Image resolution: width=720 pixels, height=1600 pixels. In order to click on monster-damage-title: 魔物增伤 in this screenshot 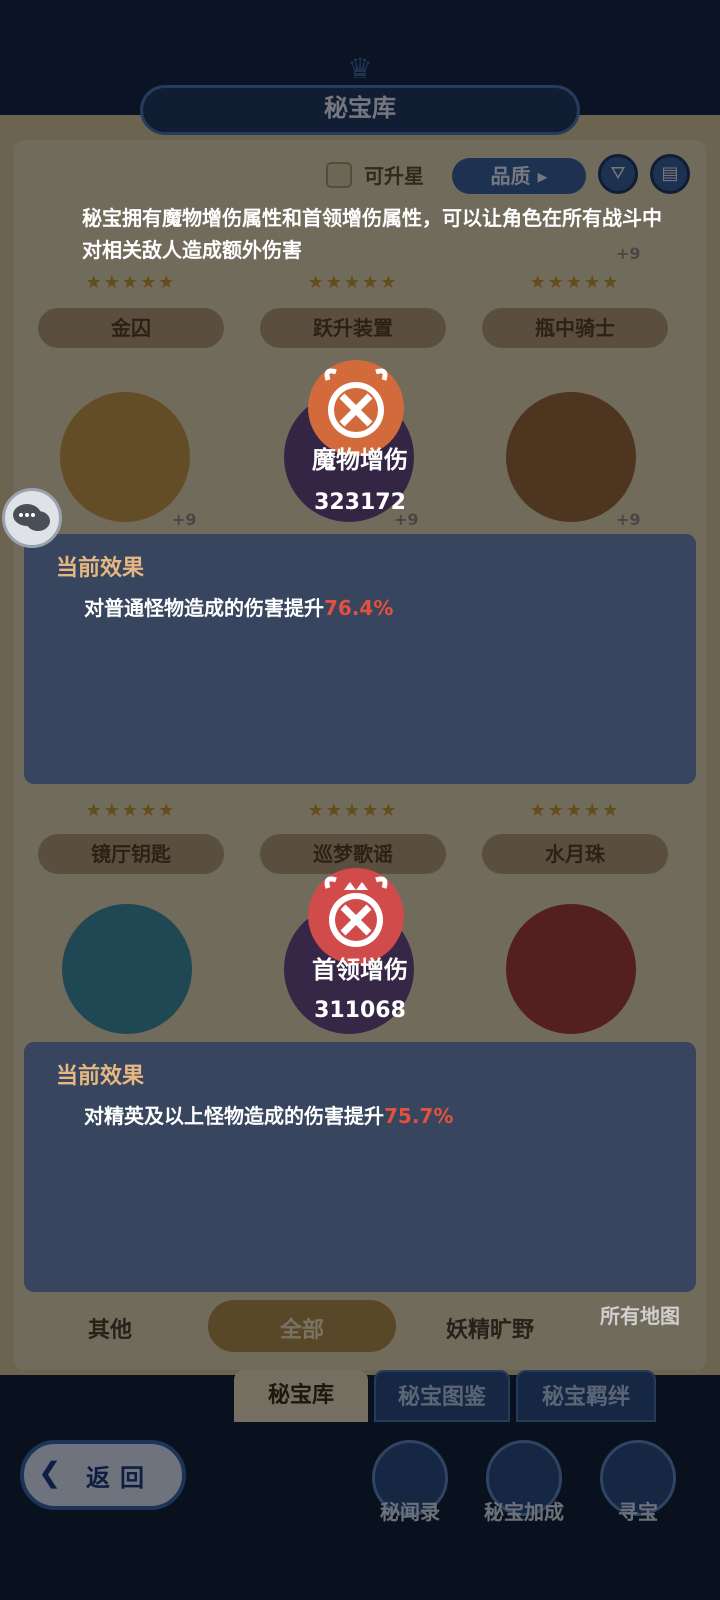, I will do `click(360, 460)`.